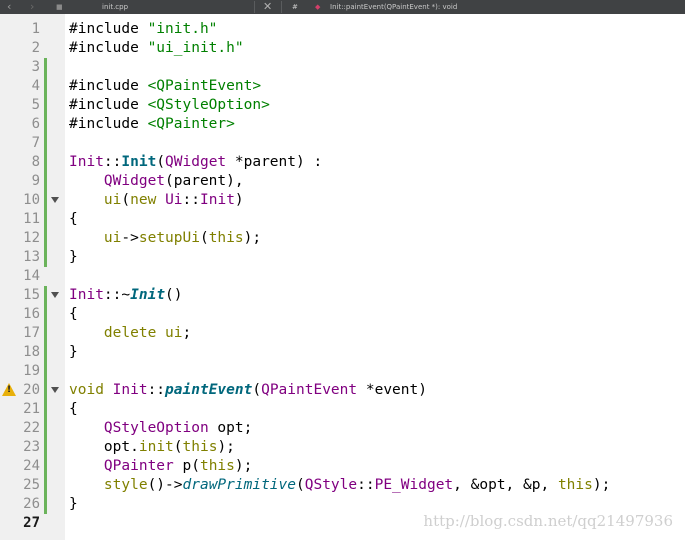  I want to click on line-number: 27, so click(31, 523).